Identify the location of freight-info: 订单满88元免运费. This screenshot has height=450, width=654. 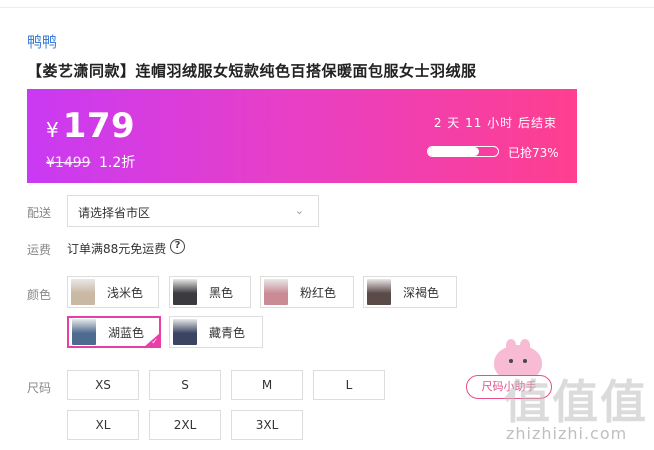
(117, 249).